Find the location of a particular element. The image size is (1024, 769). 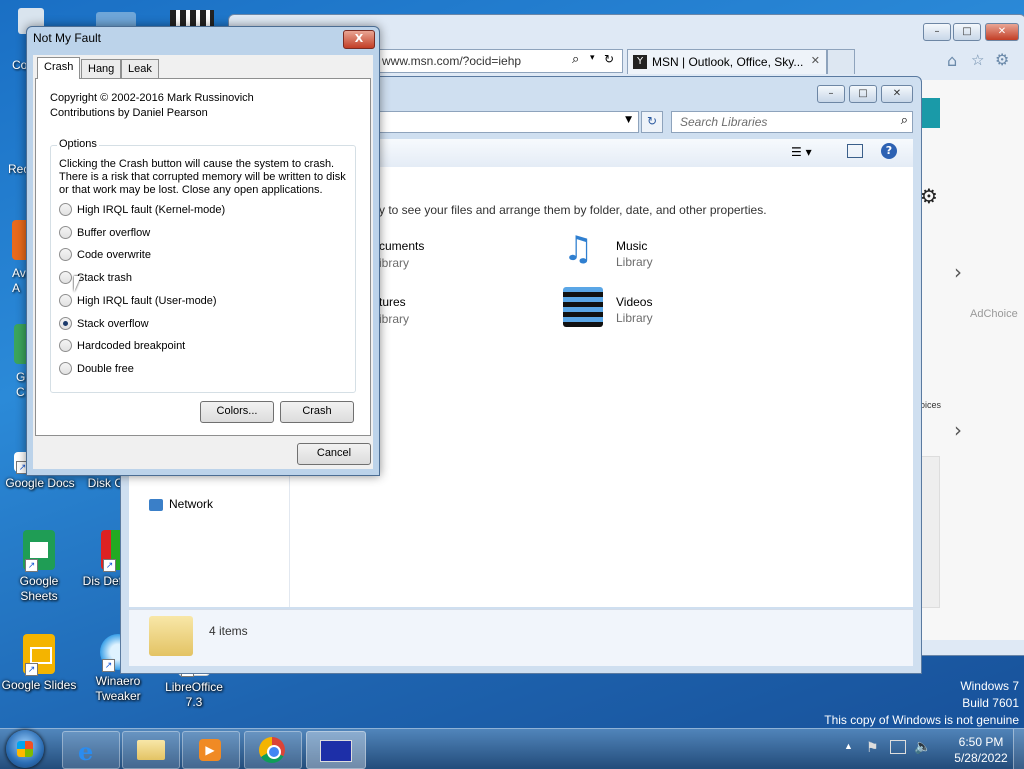

ie-close-button: ✕ is located at coordinates (1002, 32).